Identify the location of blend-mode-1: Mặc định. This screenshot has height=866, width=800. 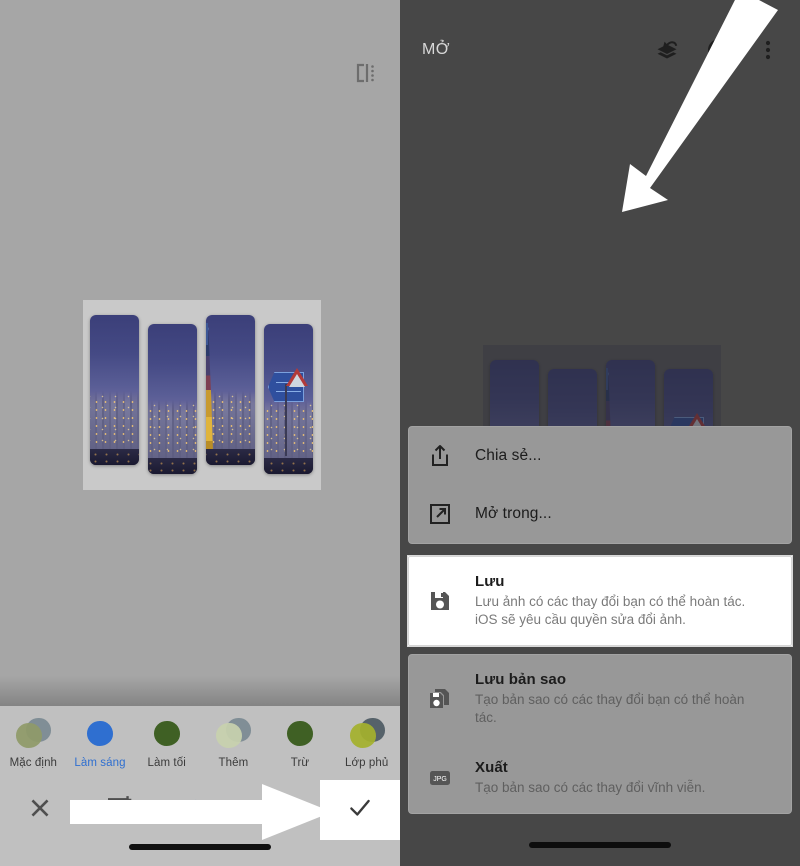
(33, 743).